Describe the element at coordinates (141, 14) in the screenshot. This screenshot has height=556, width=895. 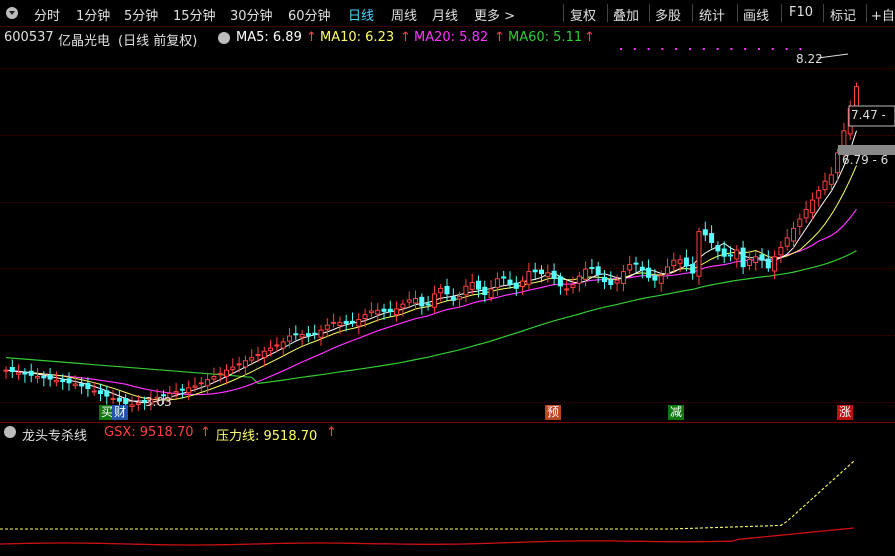
I see `period-5min: 5分钟` at that location.